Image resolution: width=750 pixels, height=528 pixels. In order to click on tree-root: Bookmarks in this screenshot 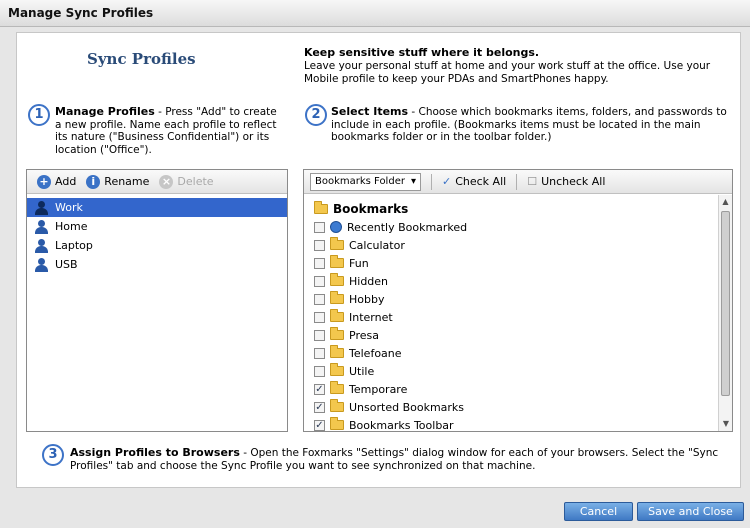, I will do `click(511, 208)`.